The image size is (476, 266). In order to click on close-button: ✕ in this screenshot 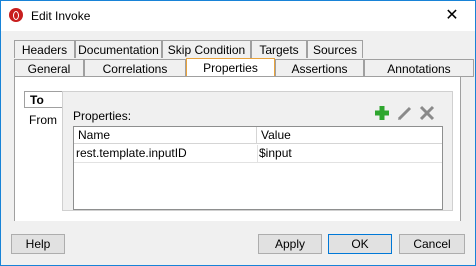, I will do `click(452, 16)`.